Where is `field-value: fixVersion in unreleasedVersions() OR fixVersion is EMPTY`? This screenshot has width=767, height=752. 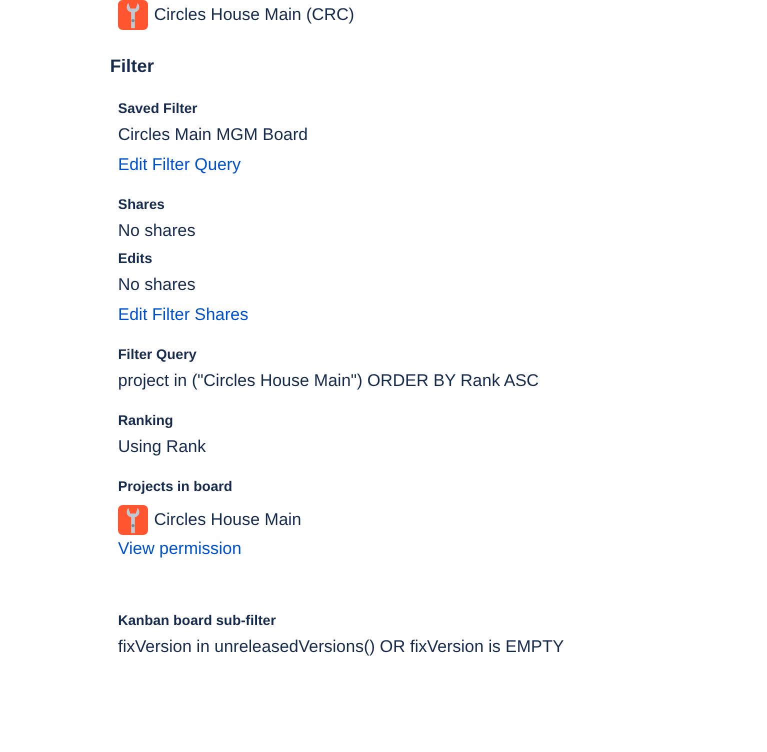 field-value: fixVersion in unreleasedVersions() OR fixVersion is EMPTY is located at coordinates (341, 647).